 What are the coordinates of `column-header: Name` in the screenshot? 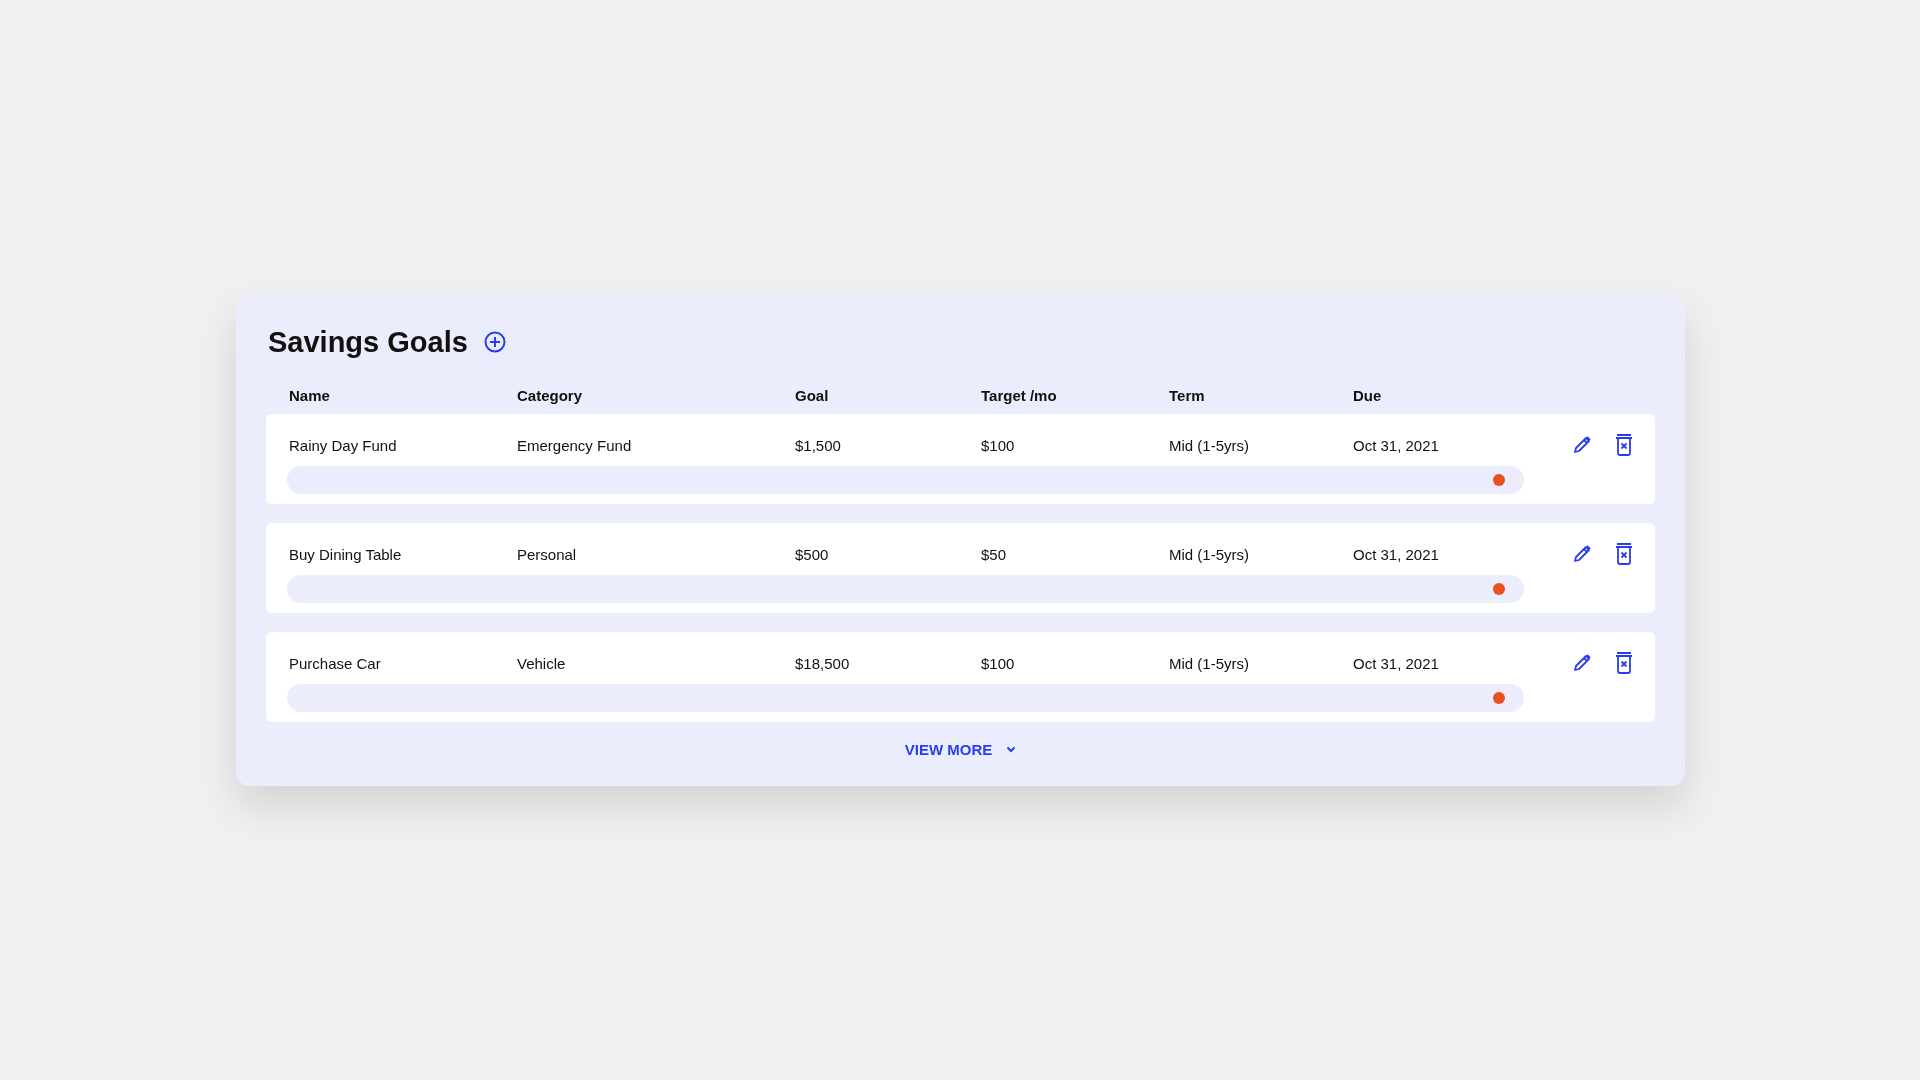 It's located at (310, 395).